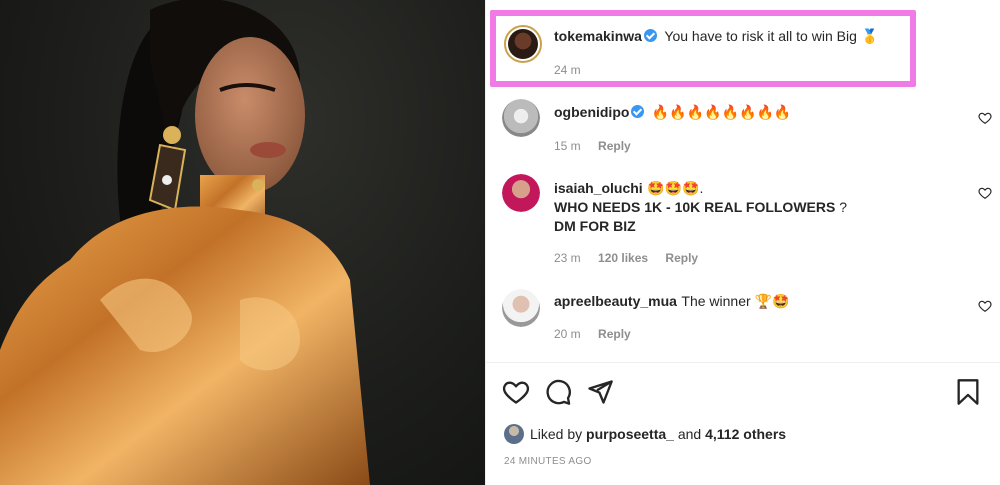 Image resolution: width=1000 pixels, height=485 pixels. What do you see at coordinates (523, 44) in the screenshot?
I see `author-avatar` at bounding box center [523, 44].